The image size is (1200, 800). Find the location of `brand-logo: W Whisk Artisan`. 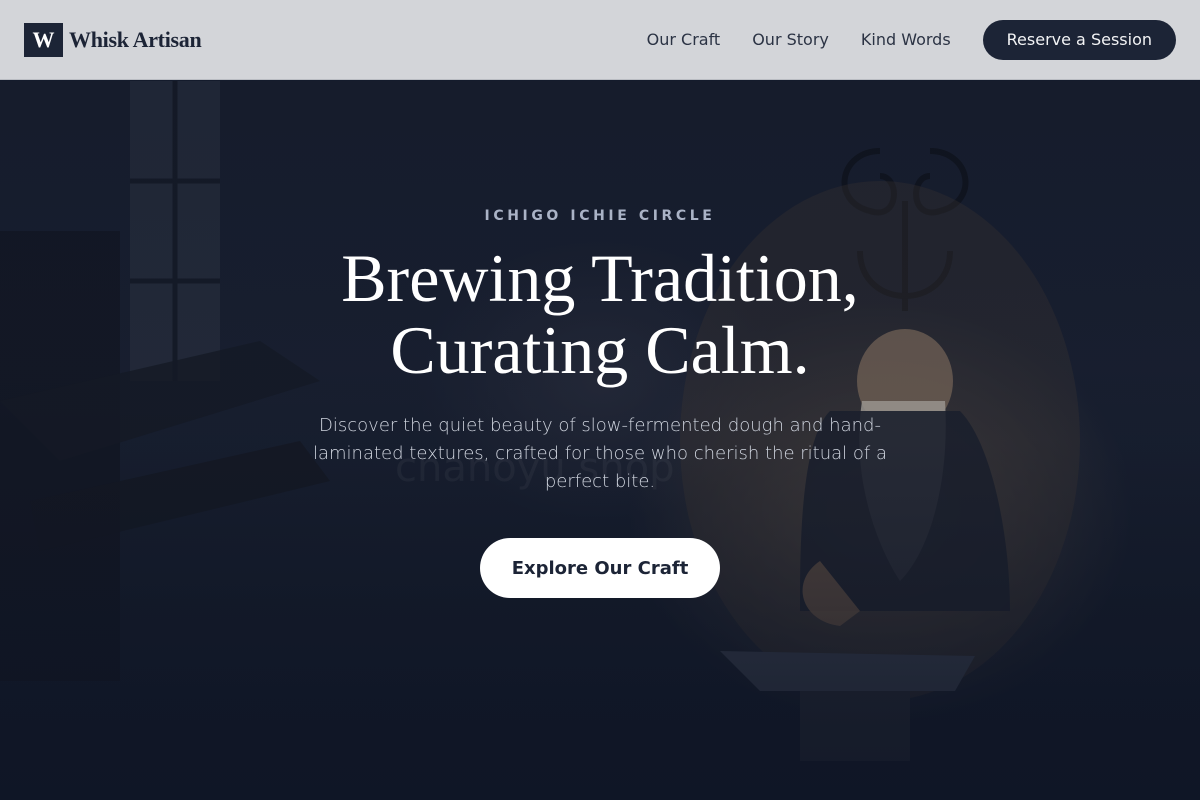

brand-logo: W Whisk Artisan is located at coordinates (113, 39).